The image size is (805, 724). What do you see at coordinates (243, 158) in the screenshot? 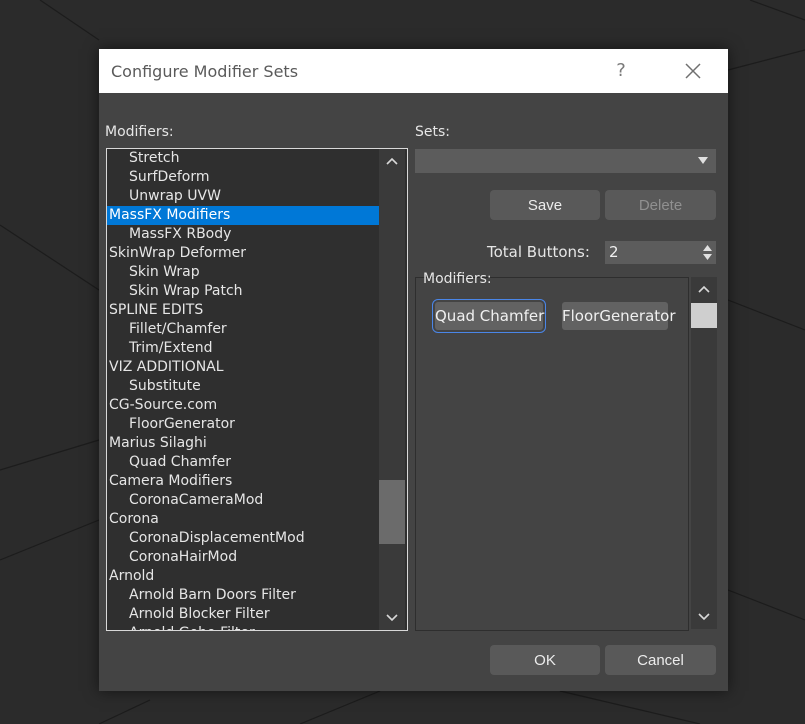
I see `list-item: Stretch` at bounding box center [243, 158].